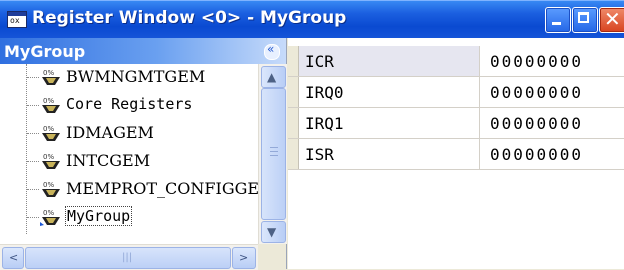  Describe the element at coordinates (558, 20) in the screenshot. I see `minimize-button` at that location.